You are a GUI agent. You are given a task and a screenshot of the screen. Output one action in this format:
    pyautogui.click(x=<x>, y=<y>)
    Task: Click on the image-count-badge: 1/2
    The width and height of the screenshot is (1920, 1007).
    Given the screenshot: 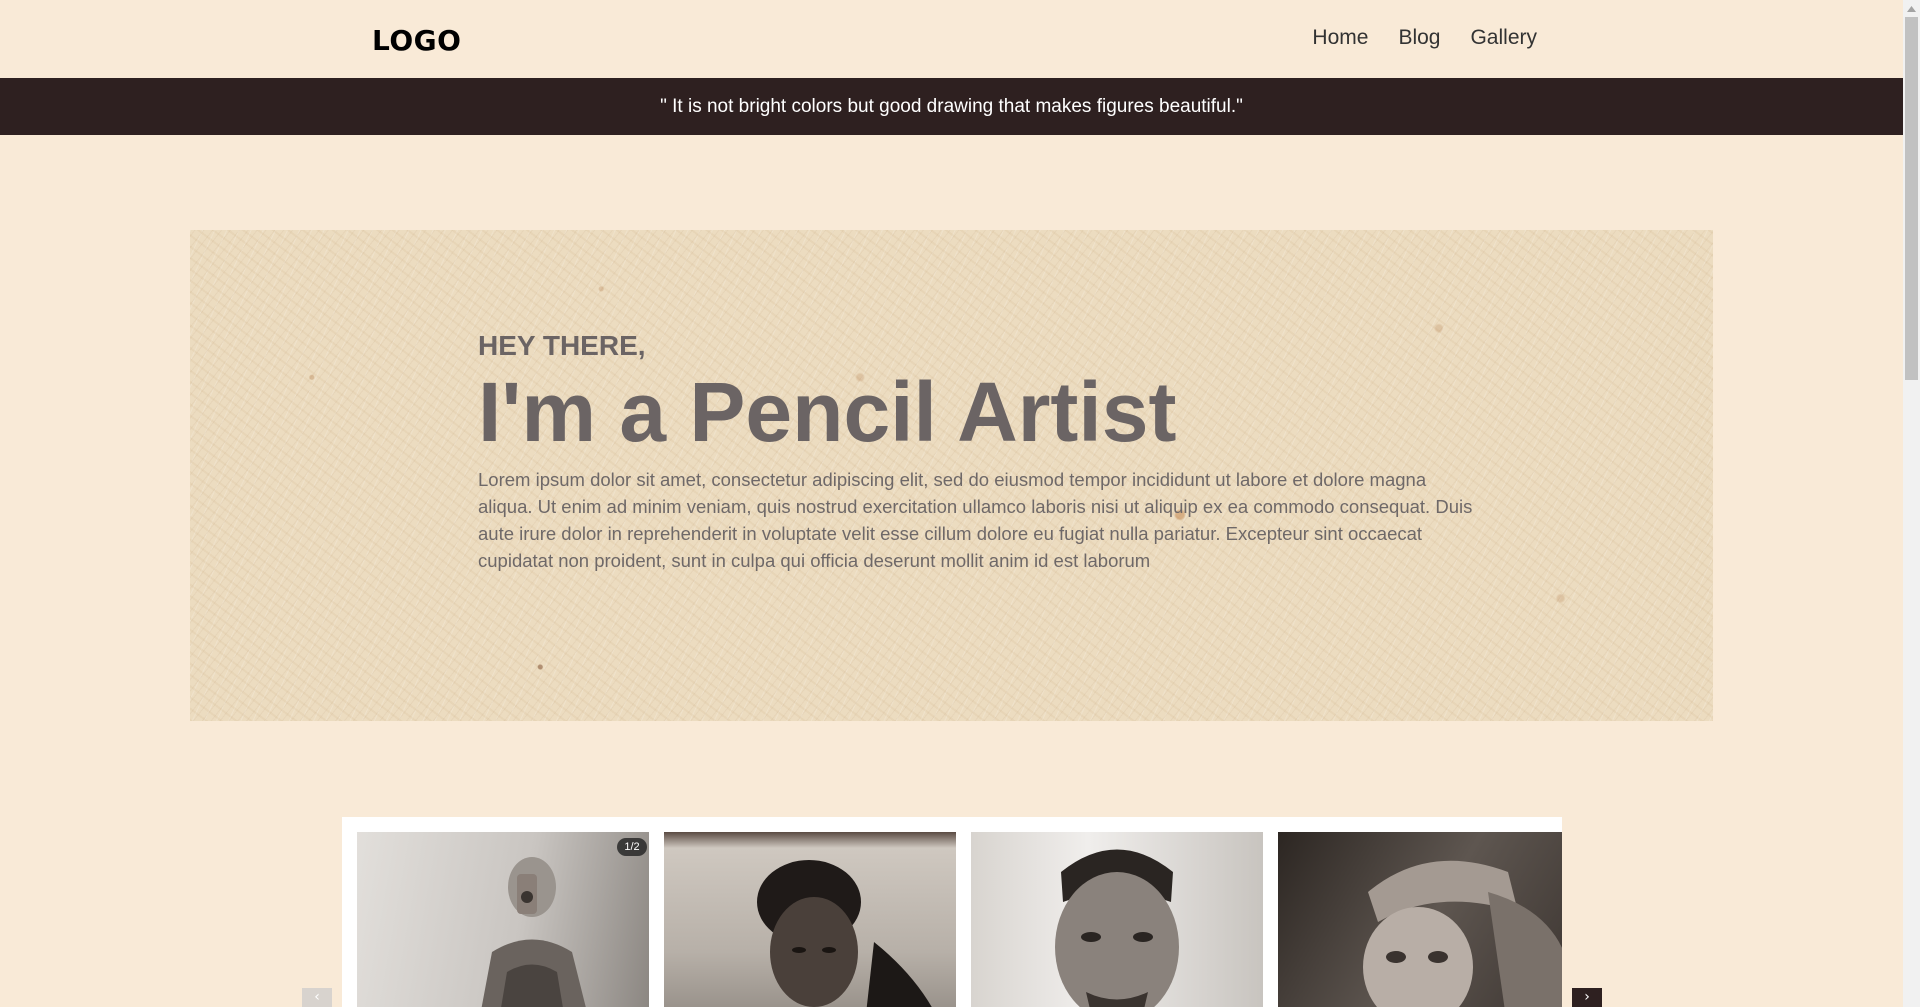 What is the action you would take?
    pyautogui.click(x=632, y=847)
    